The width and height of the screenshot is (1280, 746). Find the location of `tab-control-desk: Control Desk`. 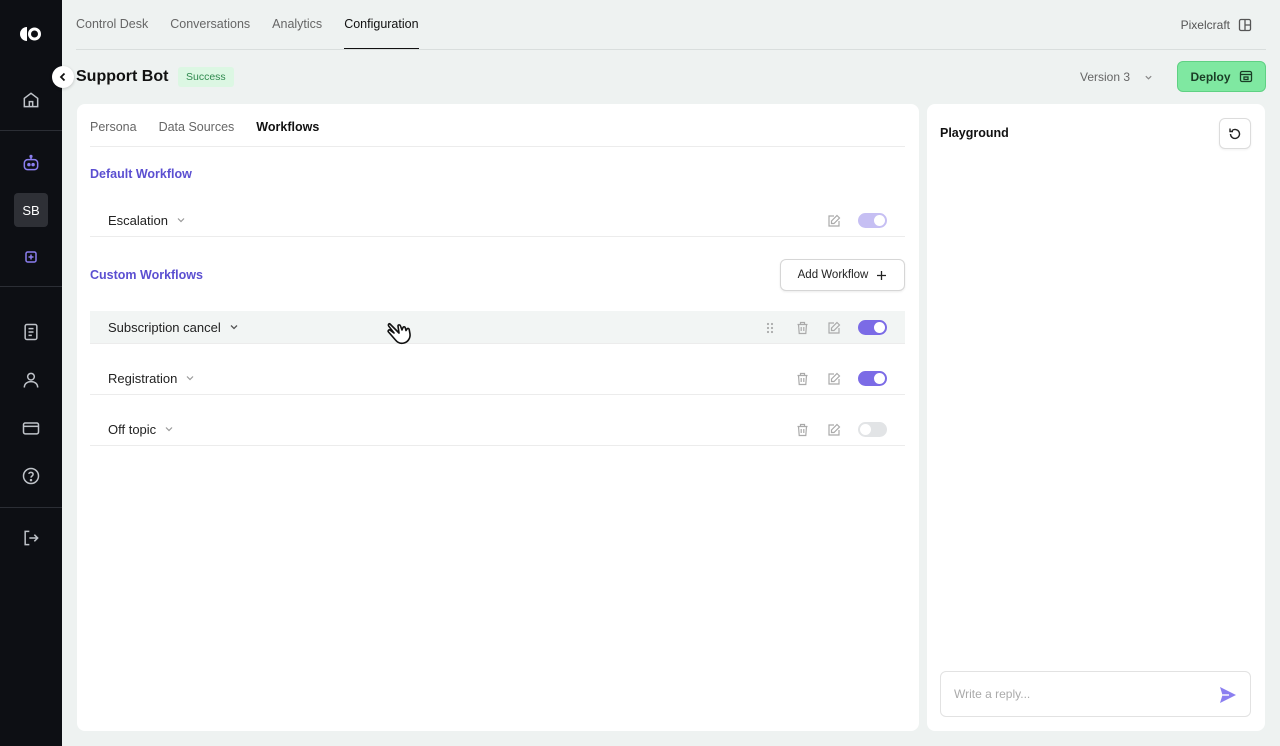

tab-control-desk: Control Desk is located at coordinates (112, 25).